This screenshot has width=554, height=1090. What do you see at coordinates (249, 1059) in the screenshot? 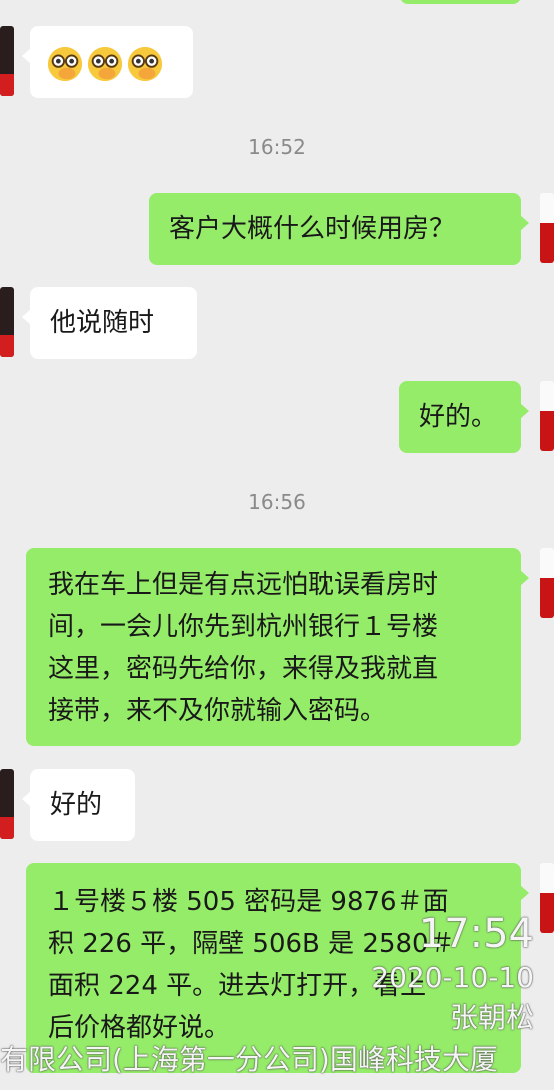
I see `watermark-company: 有限公司(上海第一分公司)国峰科技大厦` at bounding box center [249, 1059].